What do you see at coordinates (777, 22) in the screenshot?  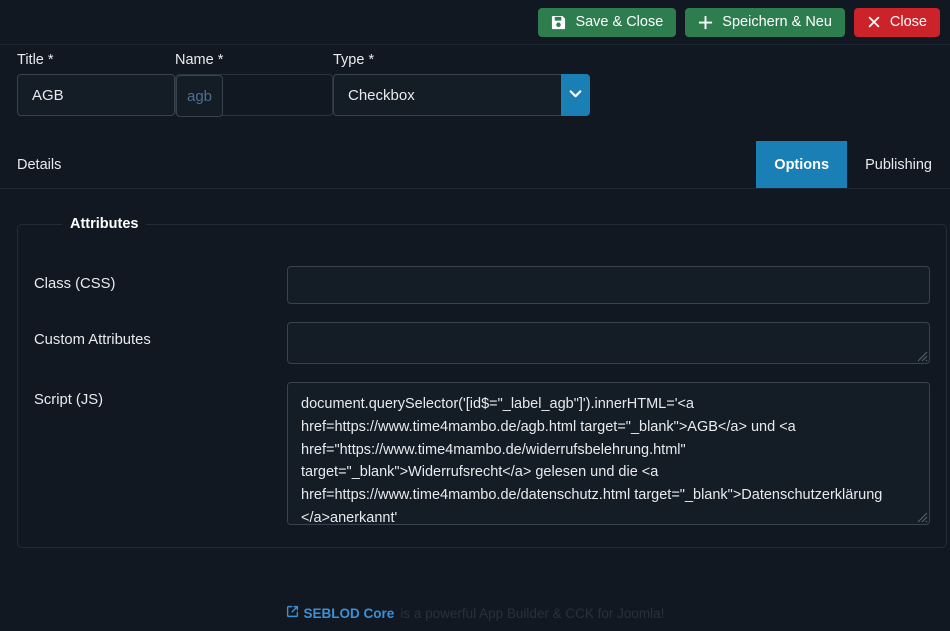 I see `save-and-new-label: Speichern & Neu` at bounding box center [777, 22].